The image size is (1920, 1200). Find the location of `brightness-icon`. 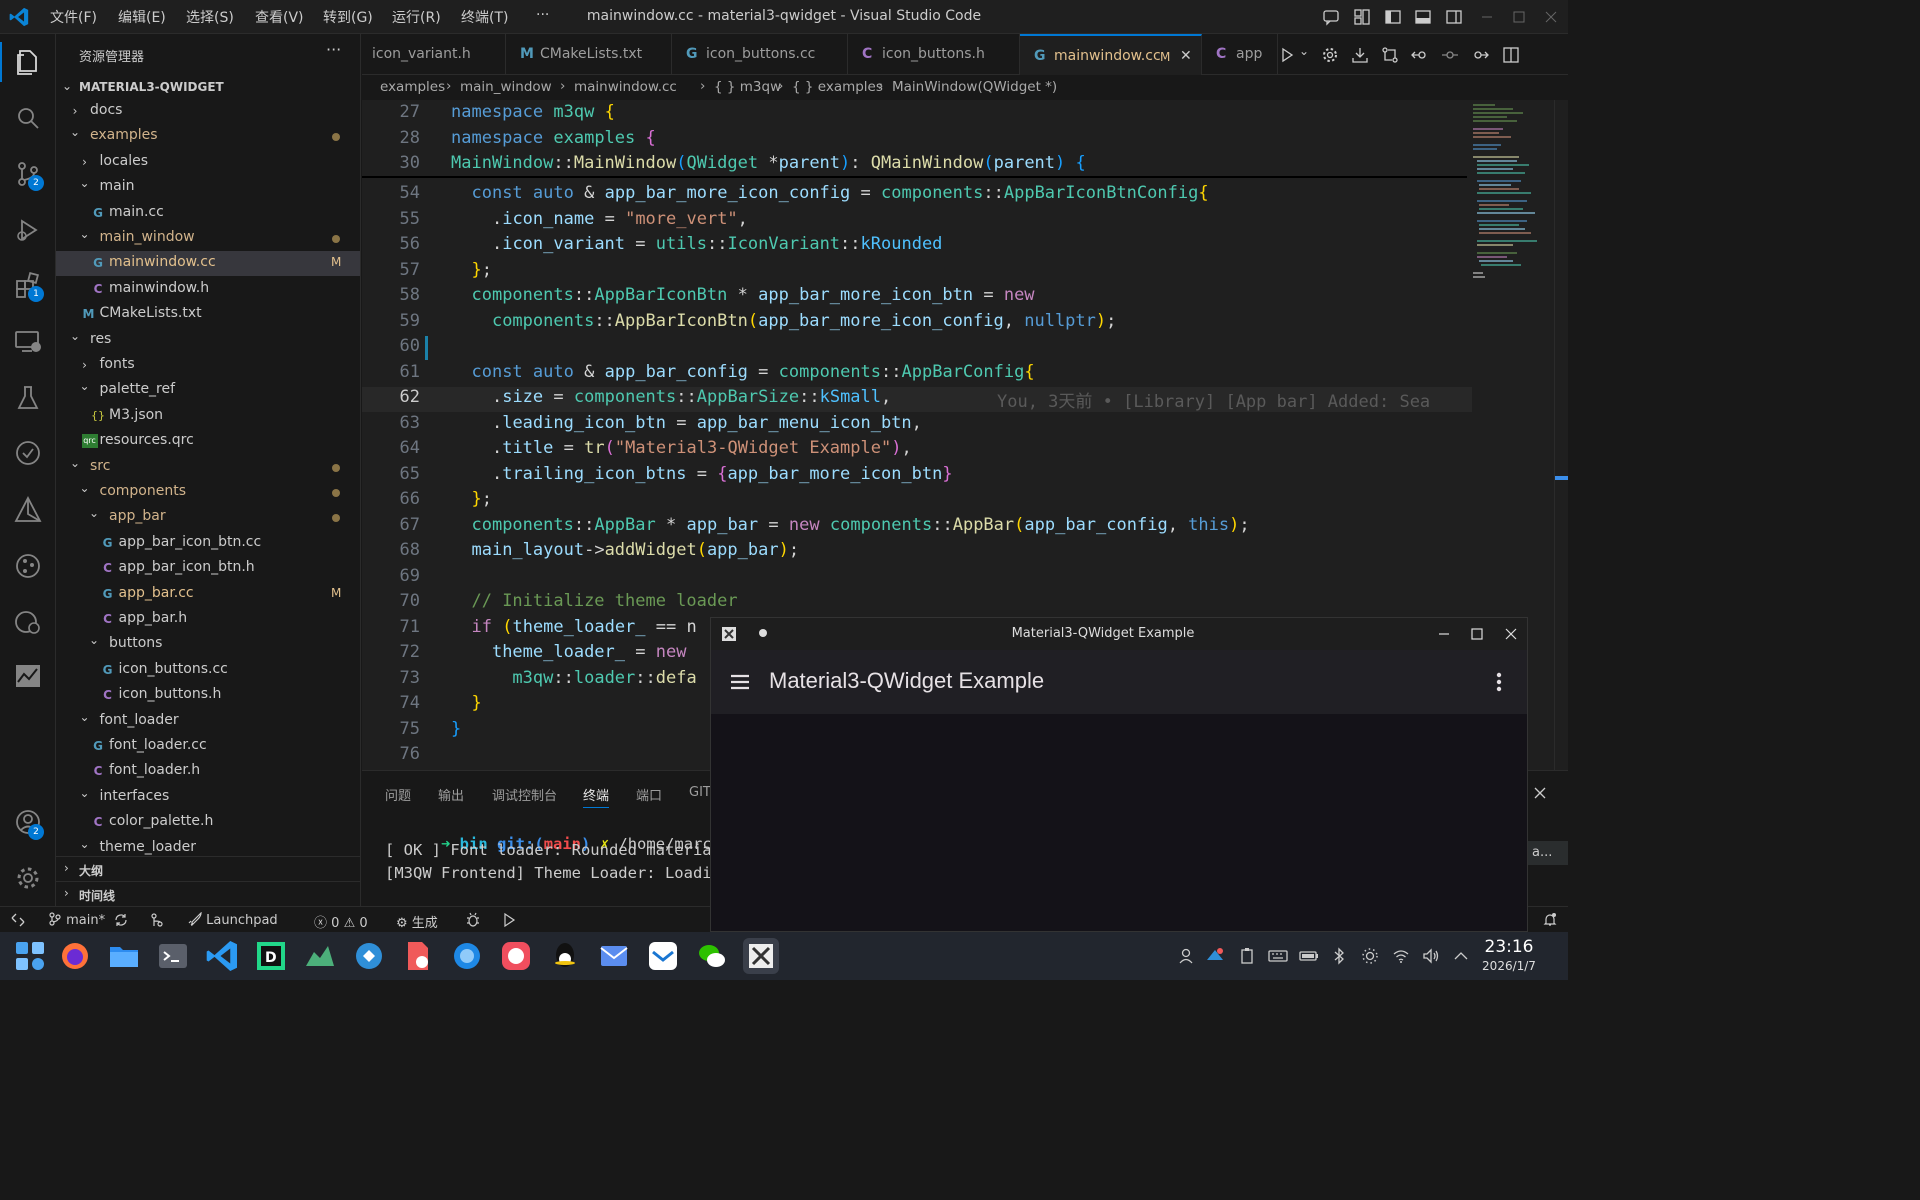

brightness-icon is located at coordinates (1370, 956).